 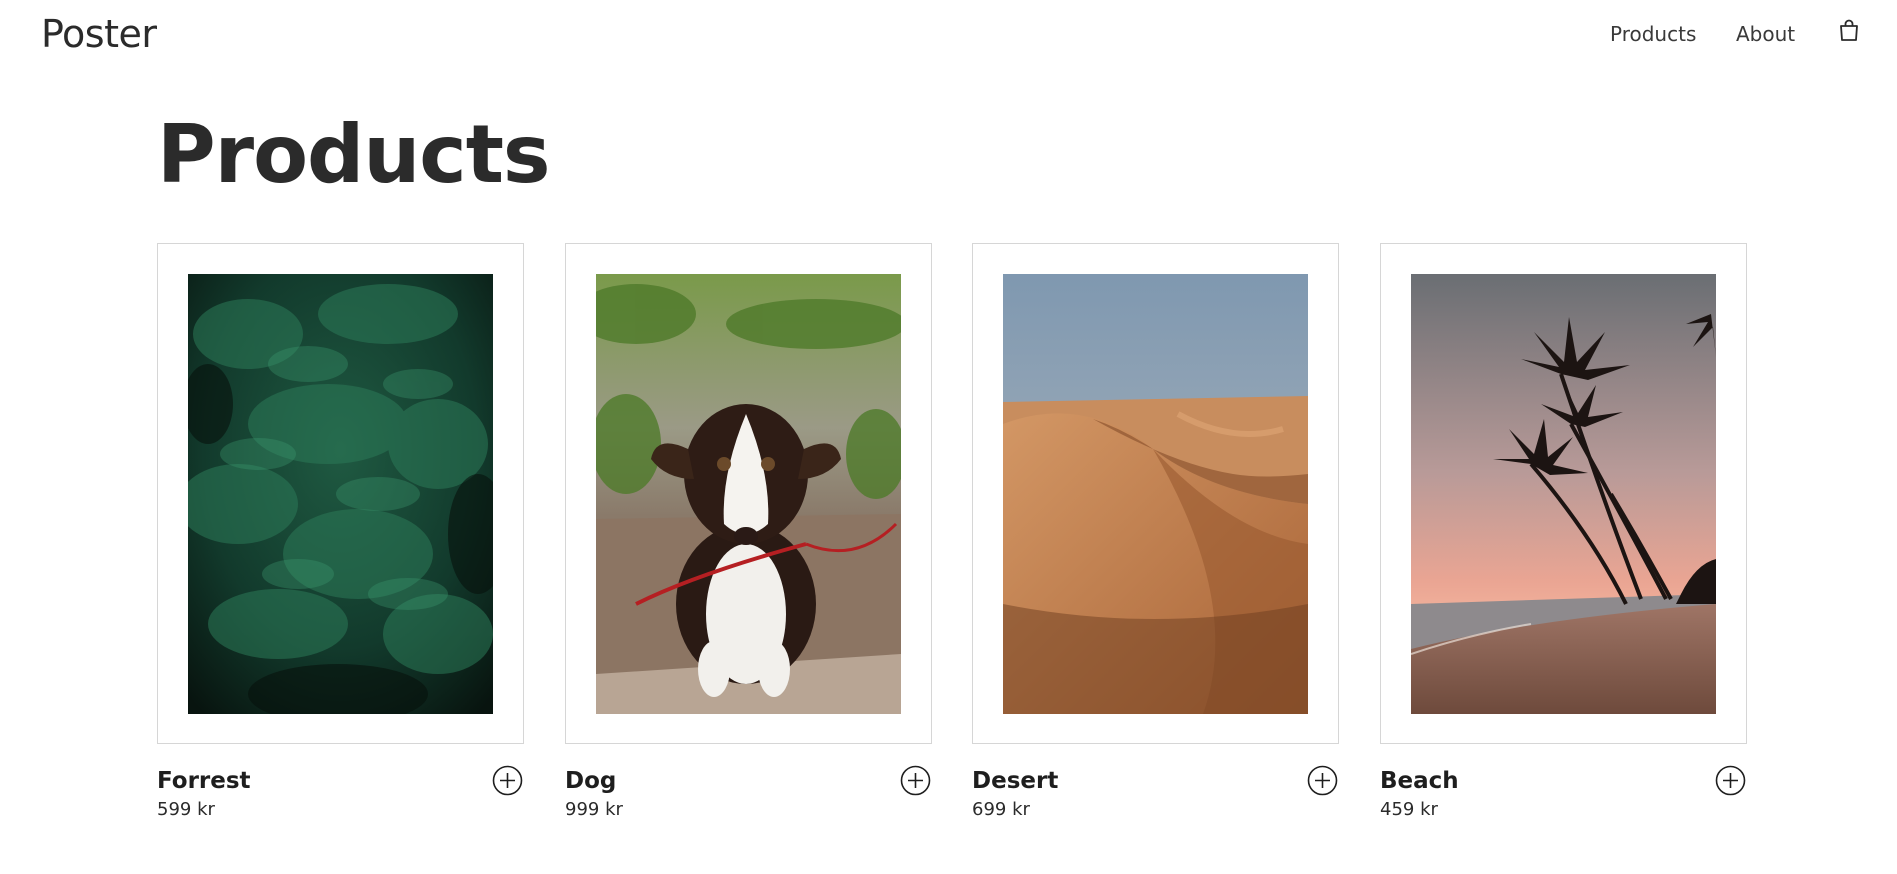 I want to click on shopping-bag-icon, so click(x=1849, y=31).